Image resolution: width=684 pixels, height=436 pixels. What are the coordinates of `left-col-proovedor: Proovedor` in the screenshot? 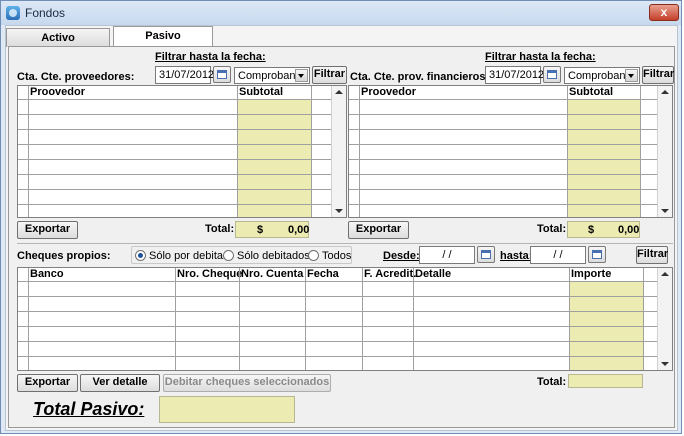 It's located at (58, 92).